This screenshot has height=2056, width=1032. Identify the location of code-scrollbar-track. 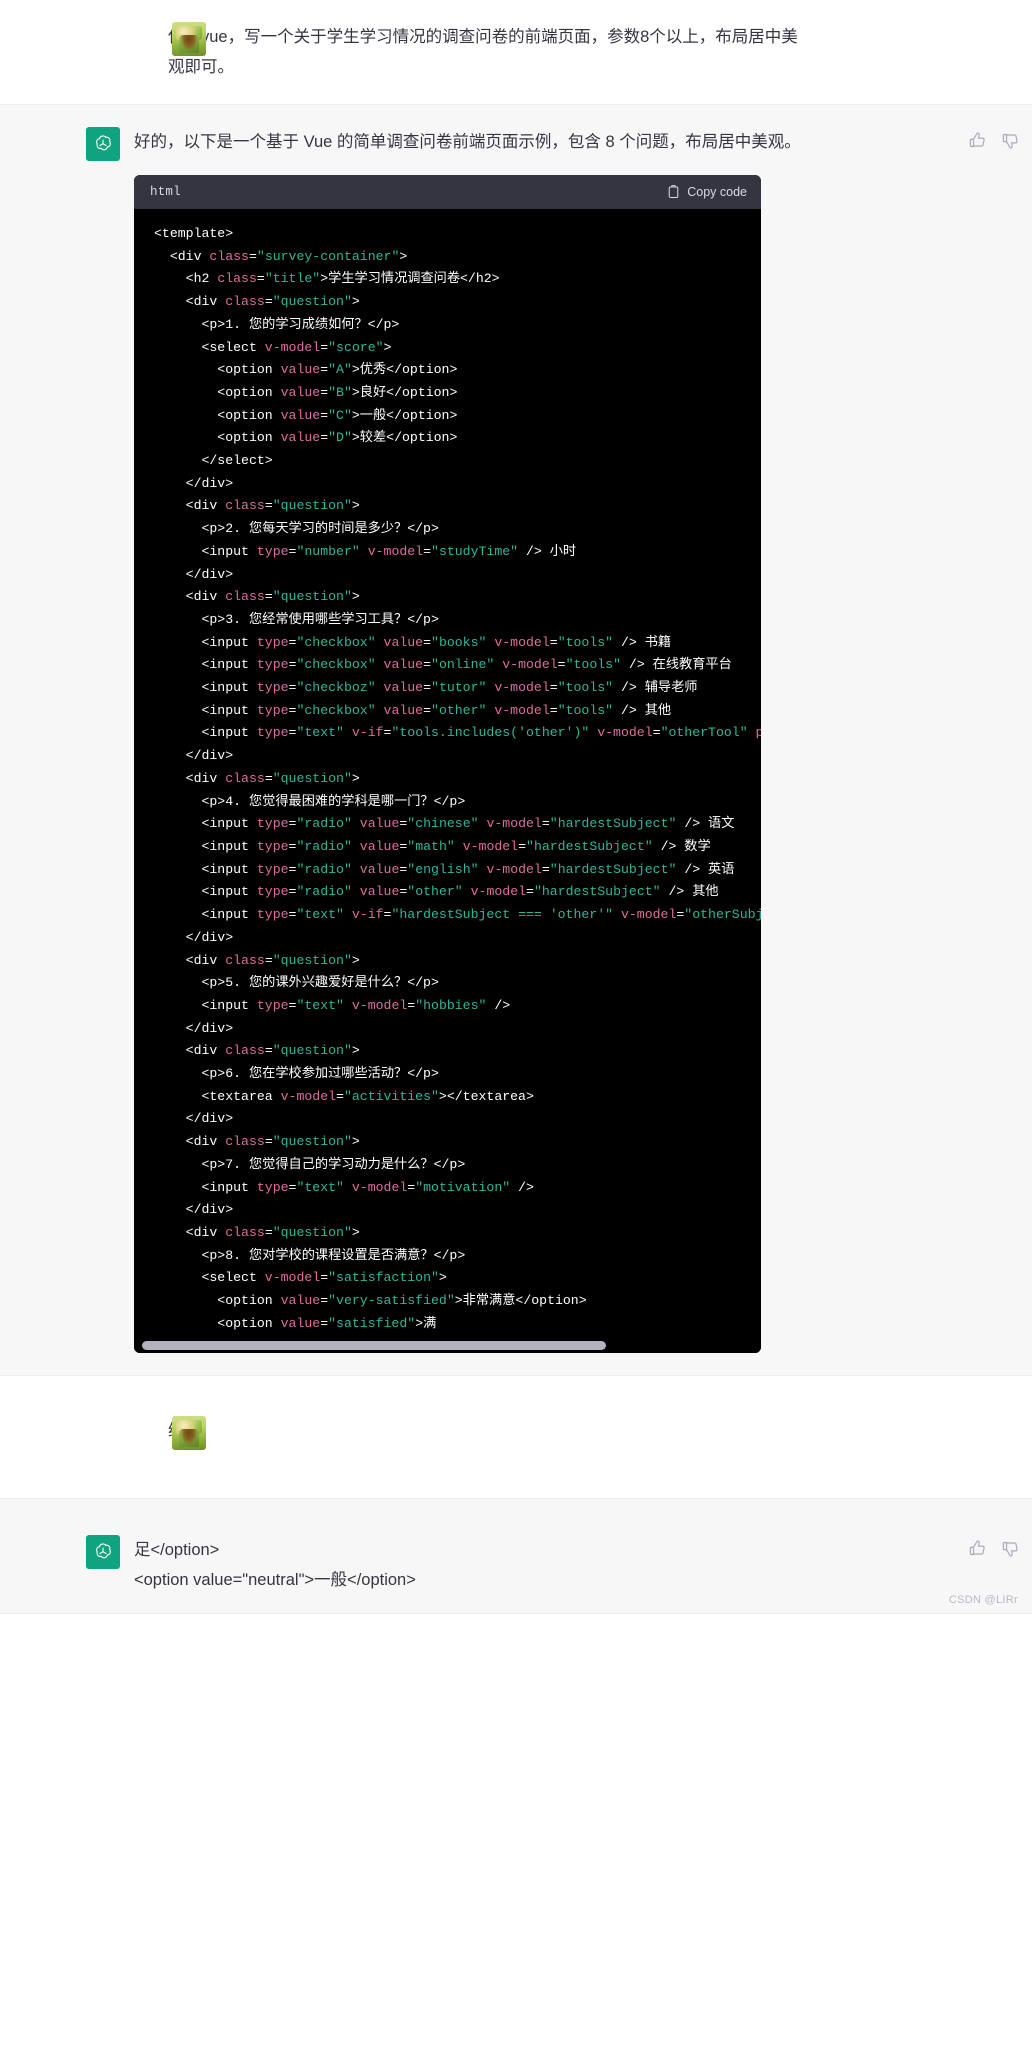
(447, 1346).